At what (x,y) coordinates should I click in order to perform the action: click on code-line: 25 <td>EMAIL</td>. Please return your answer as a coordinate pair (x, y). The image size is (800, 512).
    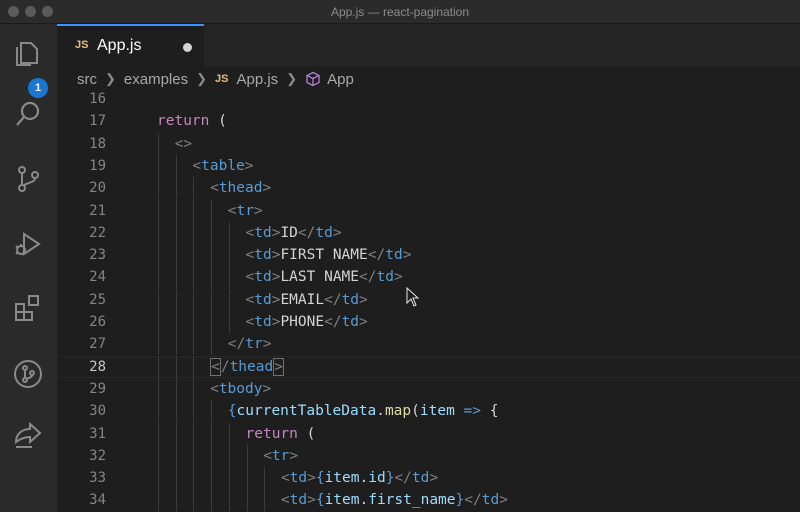
    Looking at the image, I should click on (428, 299).